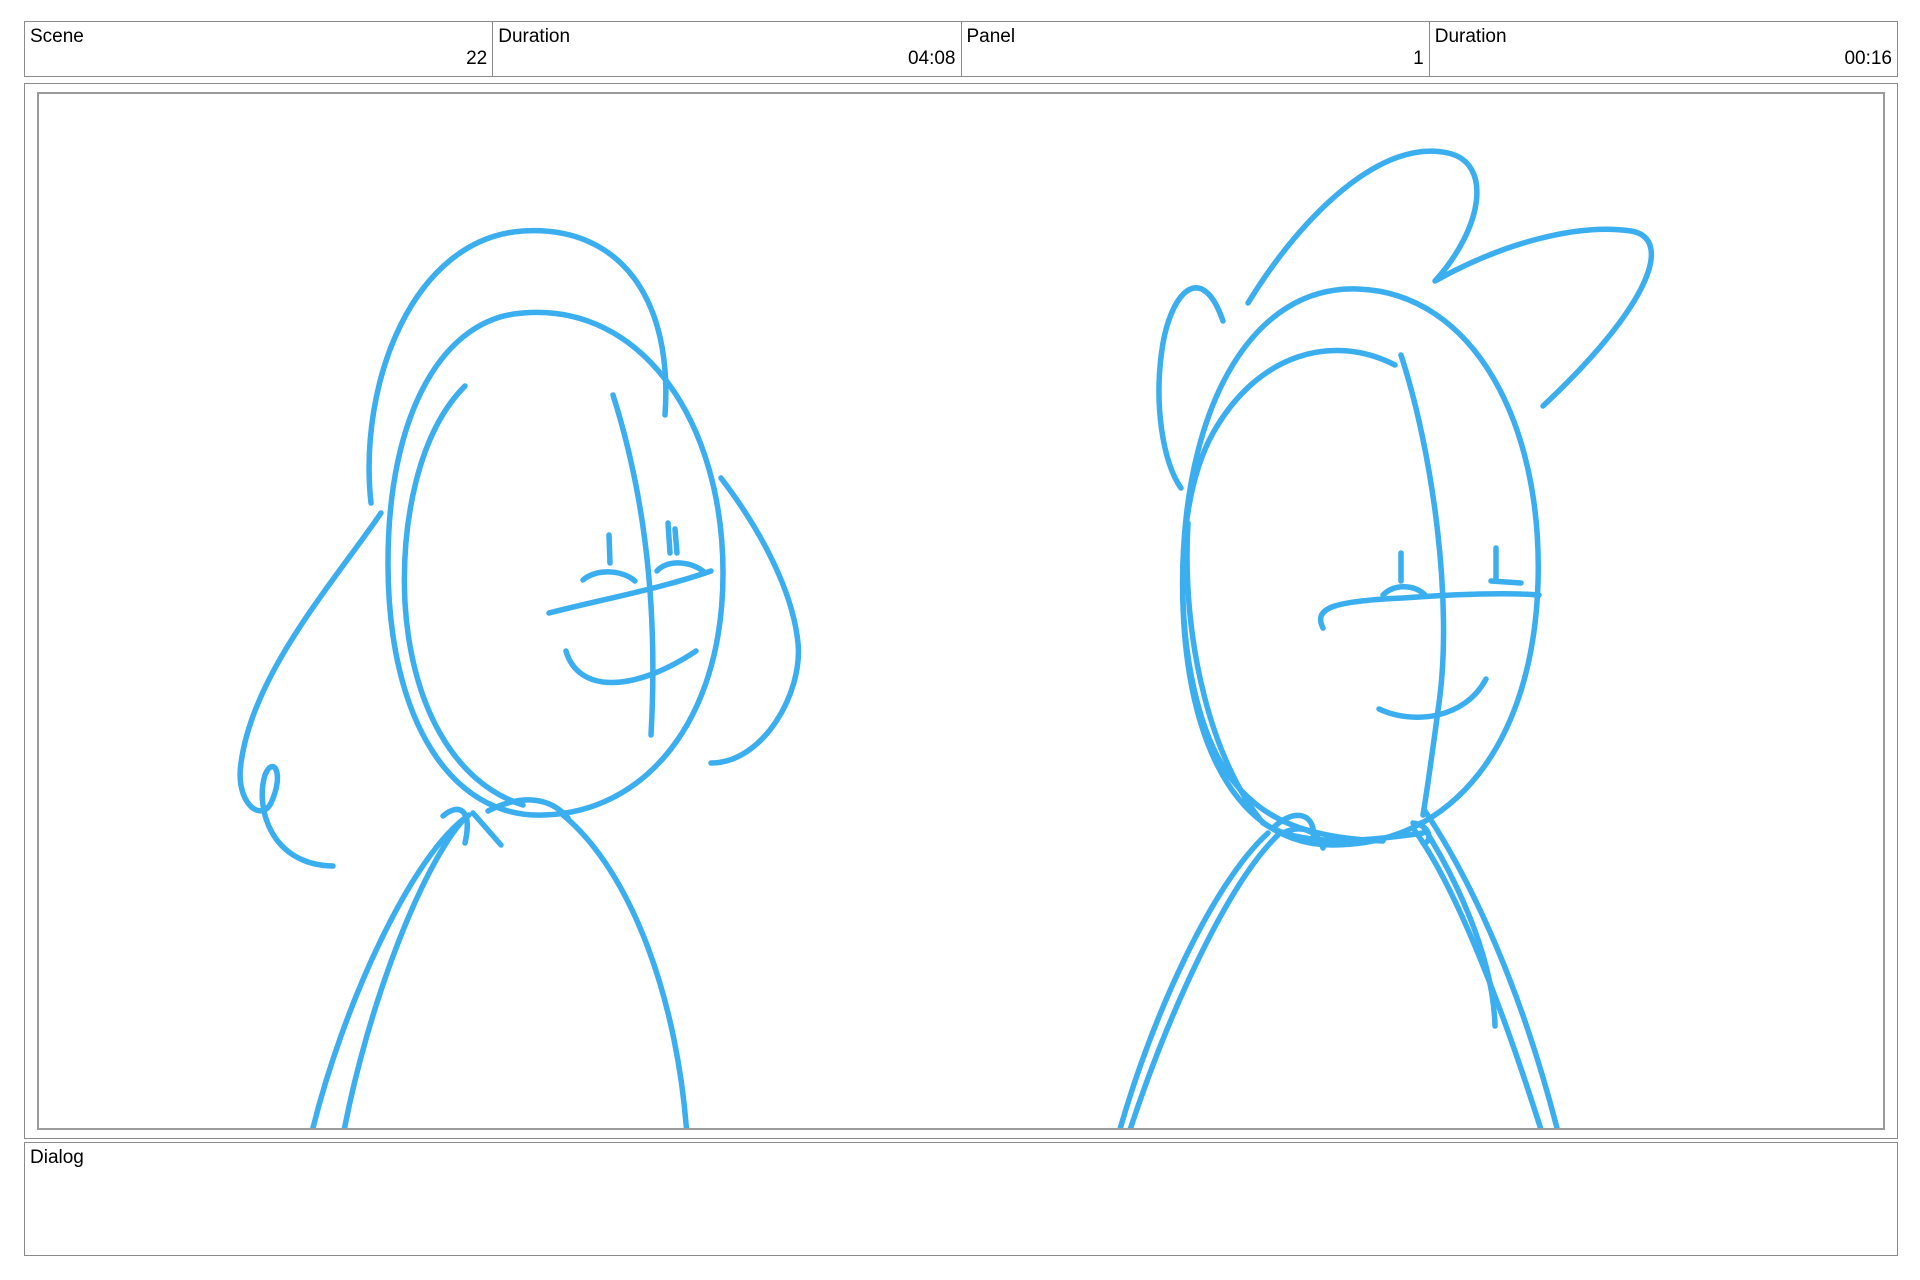 This screenshot has height=1280, width=1920. I want to click on right-head-secondary-outline, so click(1305, 682).